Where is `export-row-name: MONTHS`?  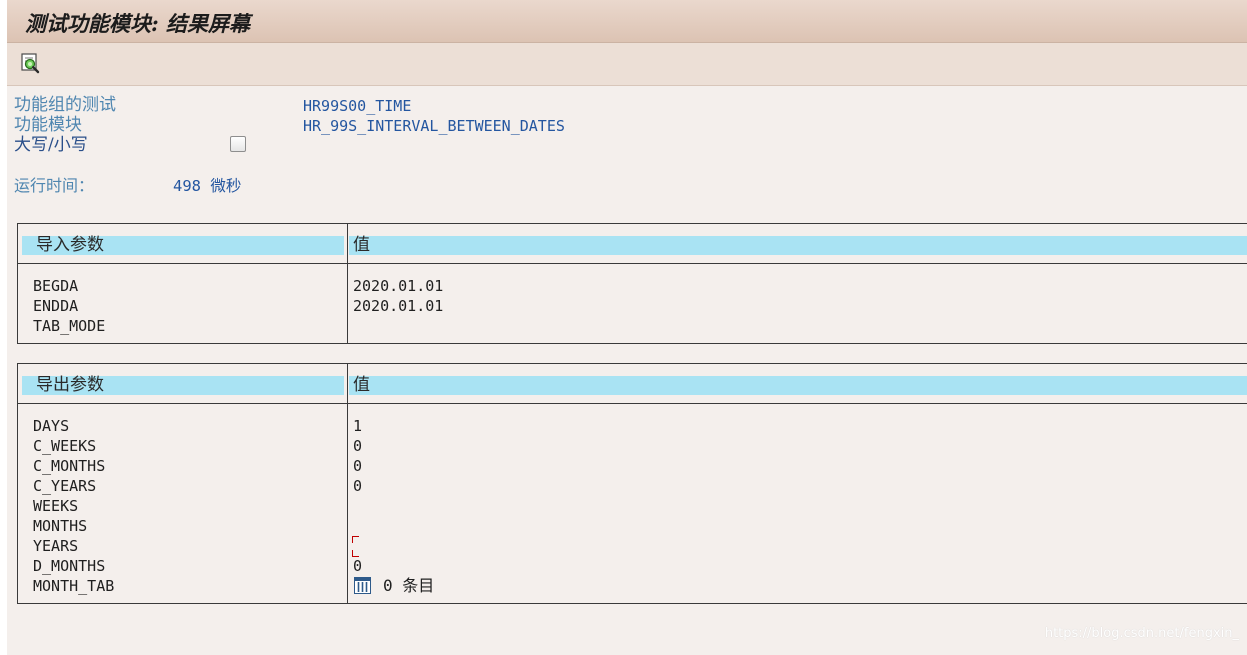
export-row-name: MONTHS is located at coordinates (60, 526).